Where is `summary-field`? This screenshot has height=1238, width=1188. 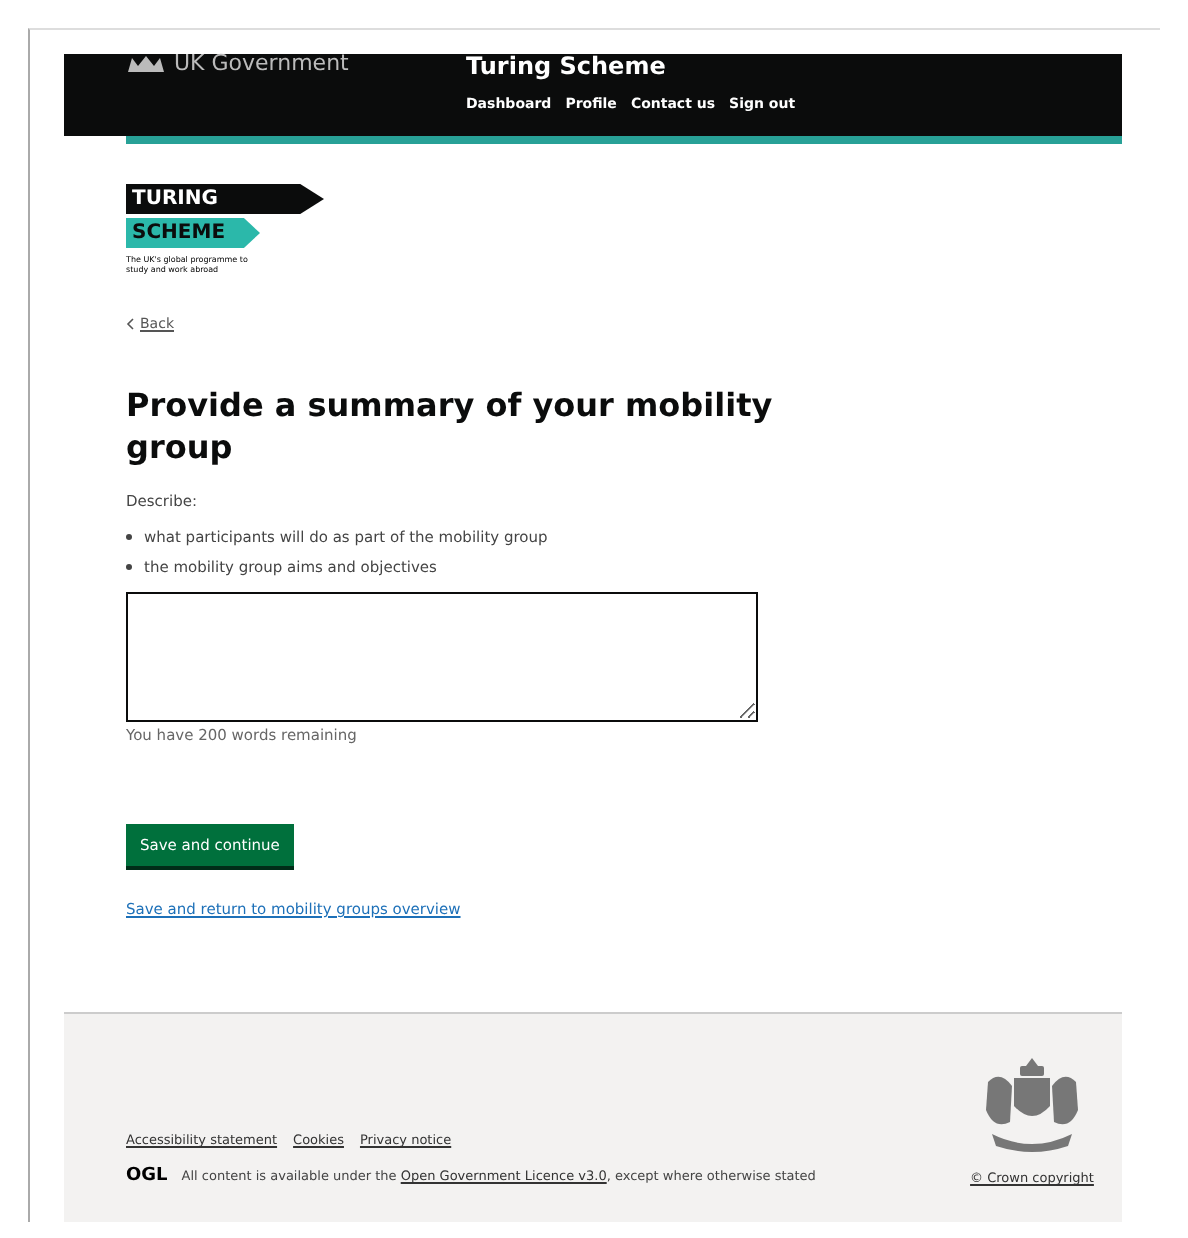 summary-field is located at coordinates (442, 657).